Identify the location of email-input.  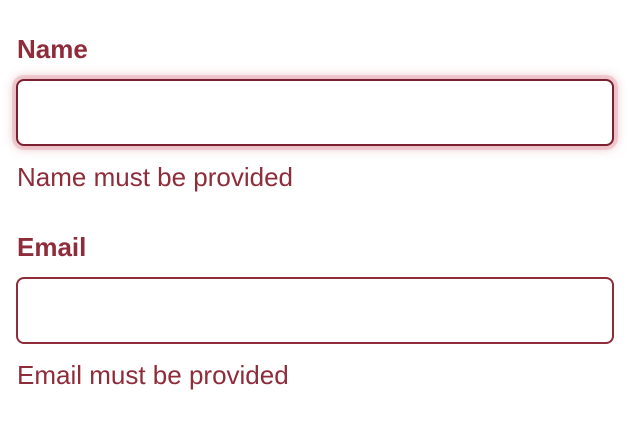
(315, 310).